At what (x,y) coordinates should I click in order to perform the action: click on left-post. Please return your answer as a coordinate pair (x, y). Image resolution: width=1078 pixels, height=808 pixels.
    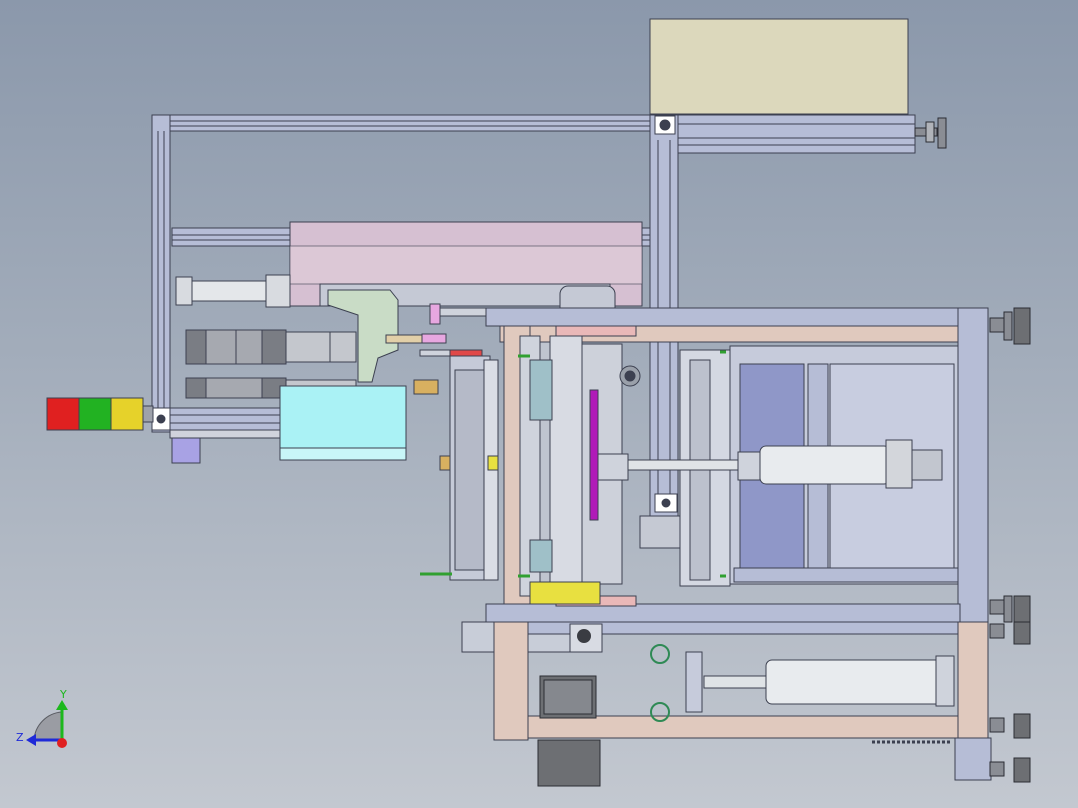
    Looking at the image, I should click on (161, 272).